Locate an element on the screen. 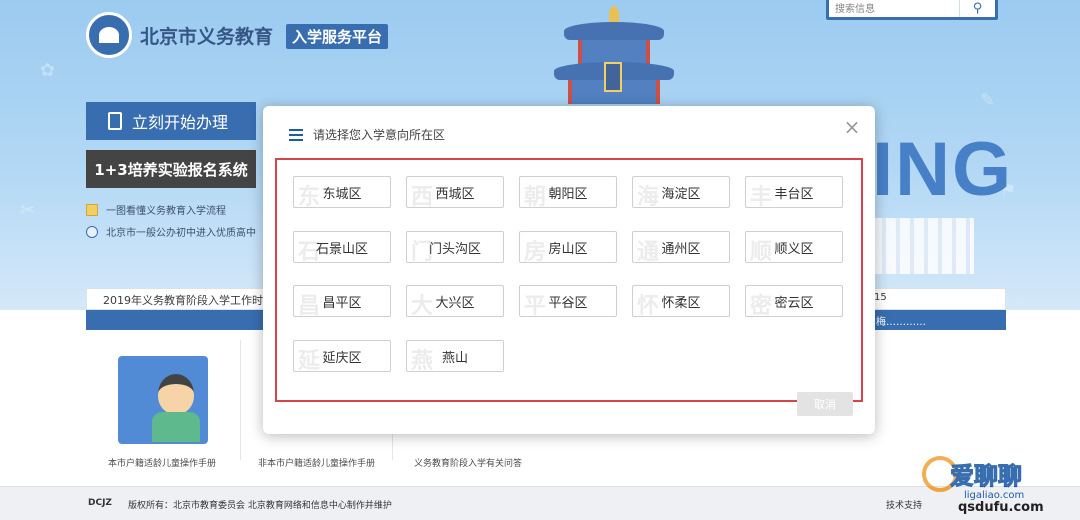  district-watermark-char: 顺 is located at coordinates (761, 251).